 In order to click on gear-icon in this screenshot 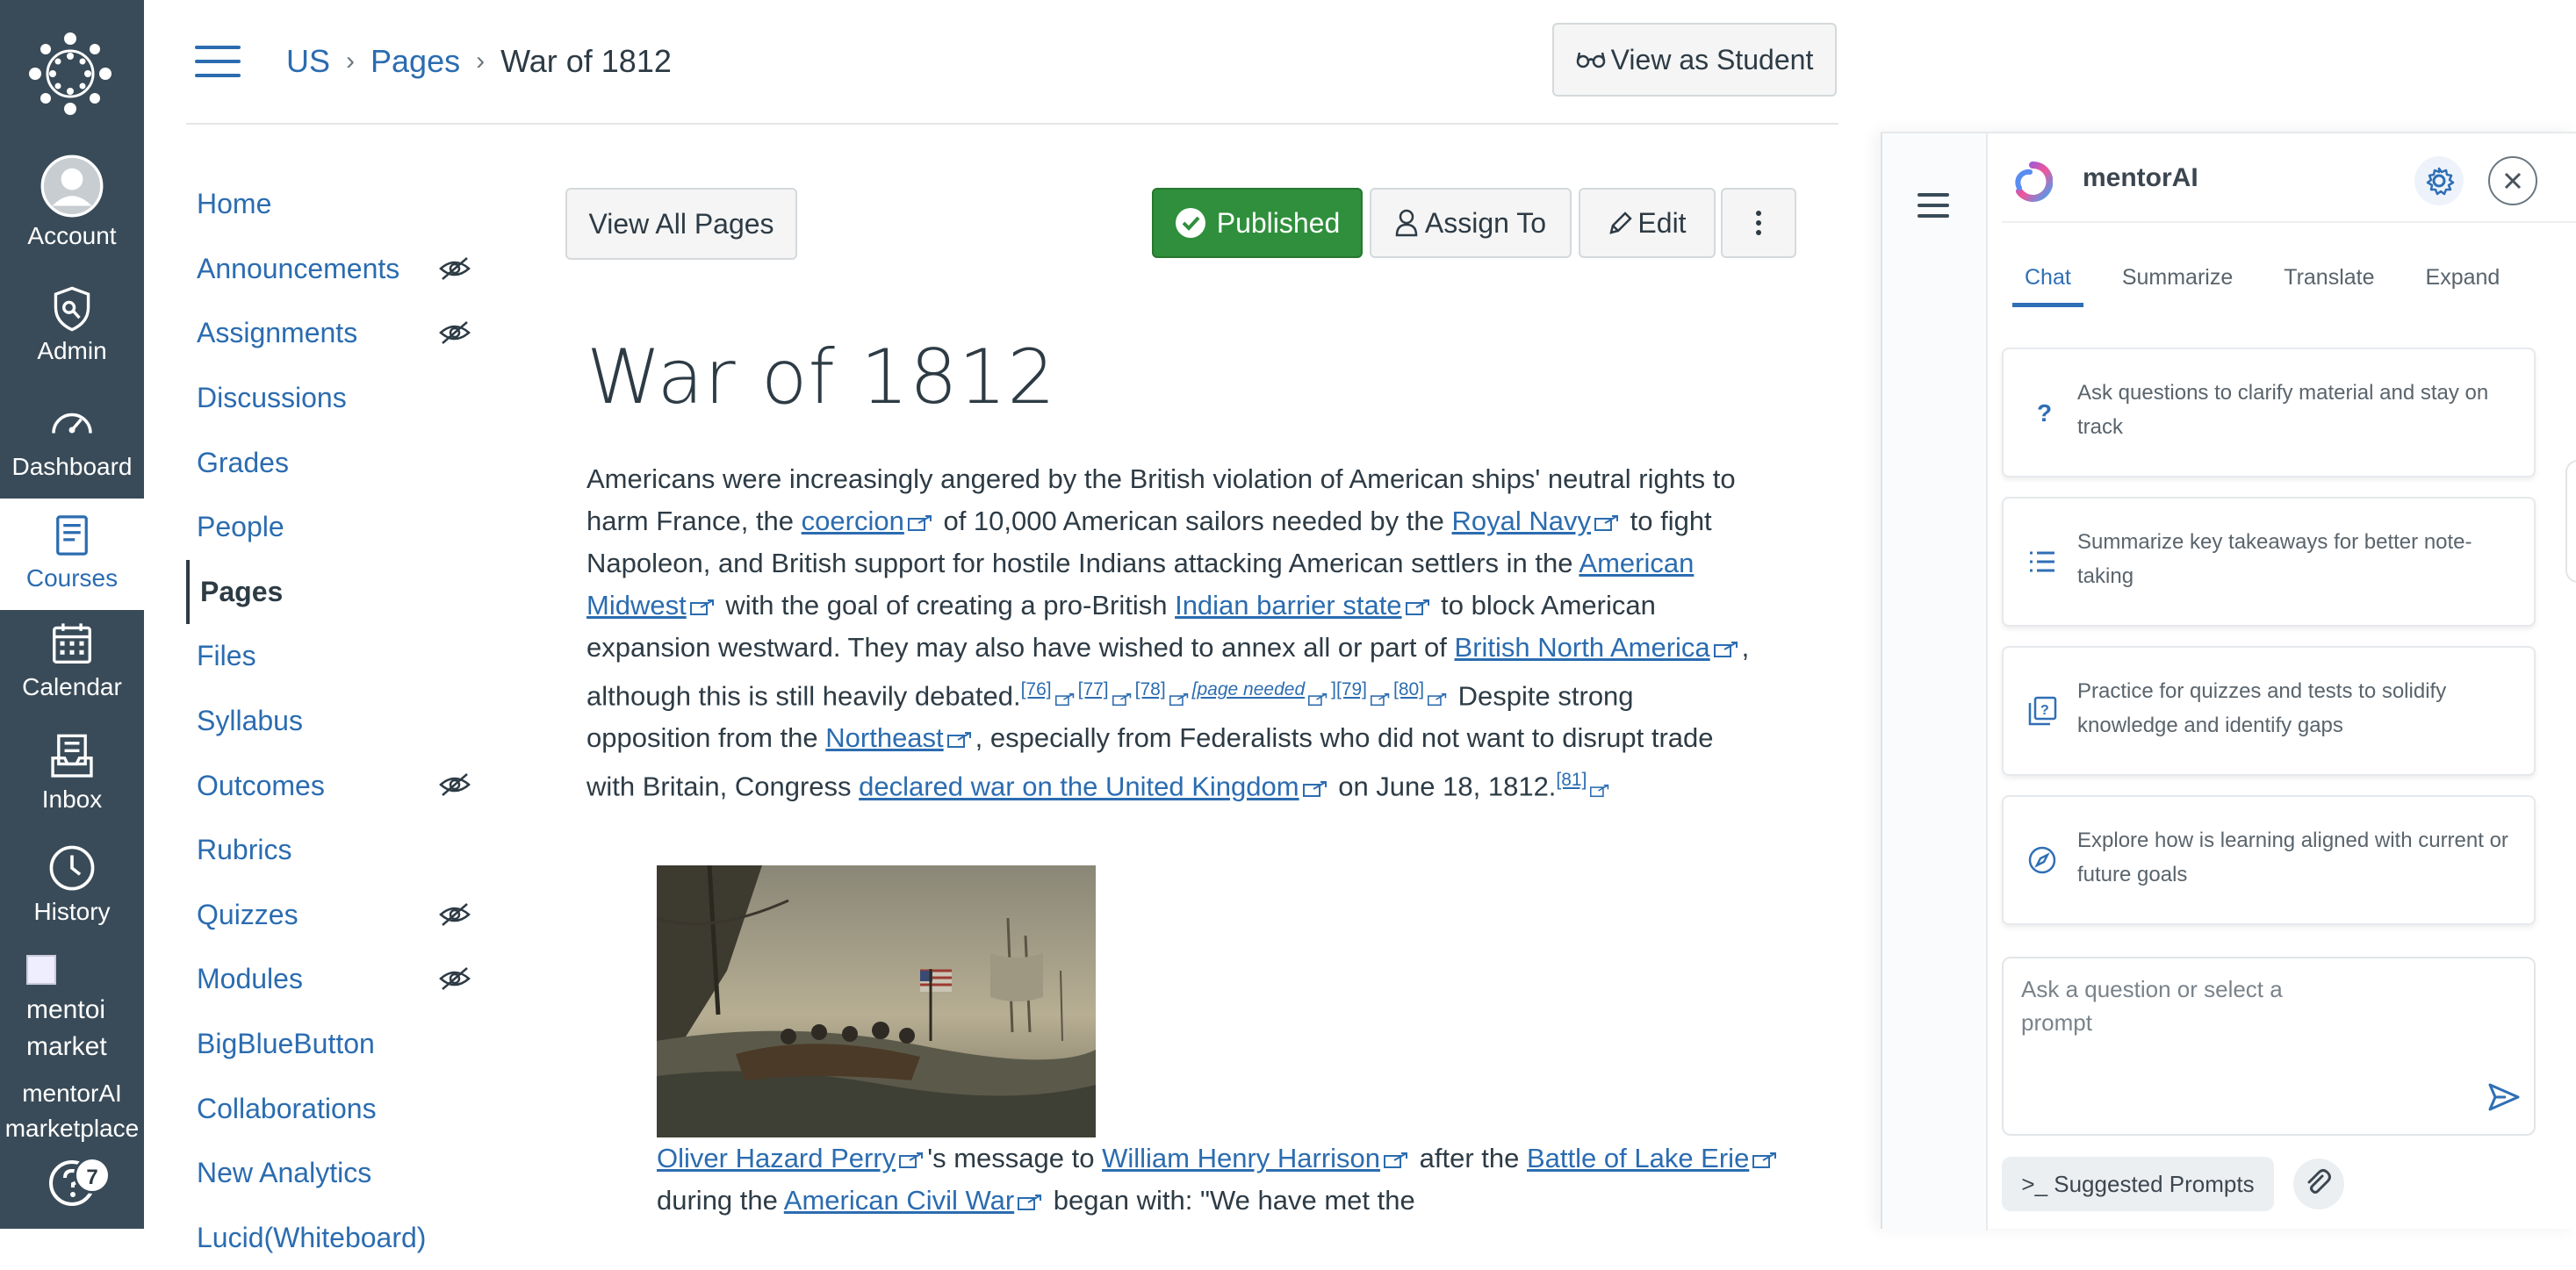, I will do `click(2439, 181)`.